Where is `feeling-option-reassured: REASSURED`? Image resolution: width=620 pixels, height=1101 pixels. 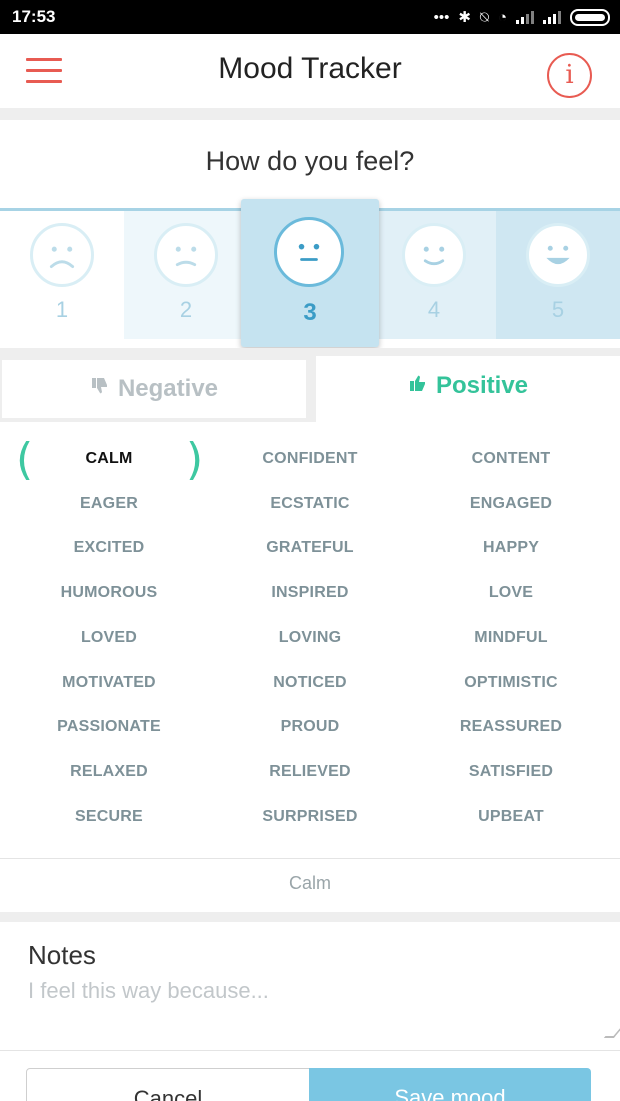 feeling-option-reassured: REASSURED is located at coordinates (511, 727).